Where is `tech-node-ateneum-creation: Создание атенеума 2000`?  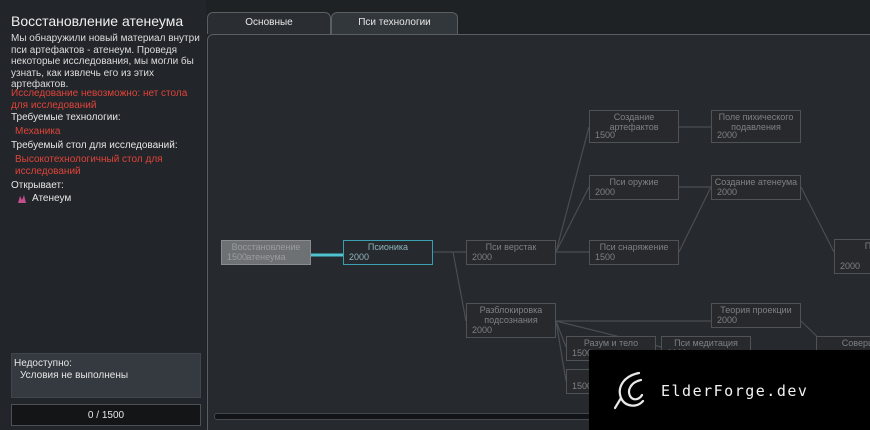 tech-node-ateneum-creation: Создание атенеума 2000 is located at coordinates (756, 187).